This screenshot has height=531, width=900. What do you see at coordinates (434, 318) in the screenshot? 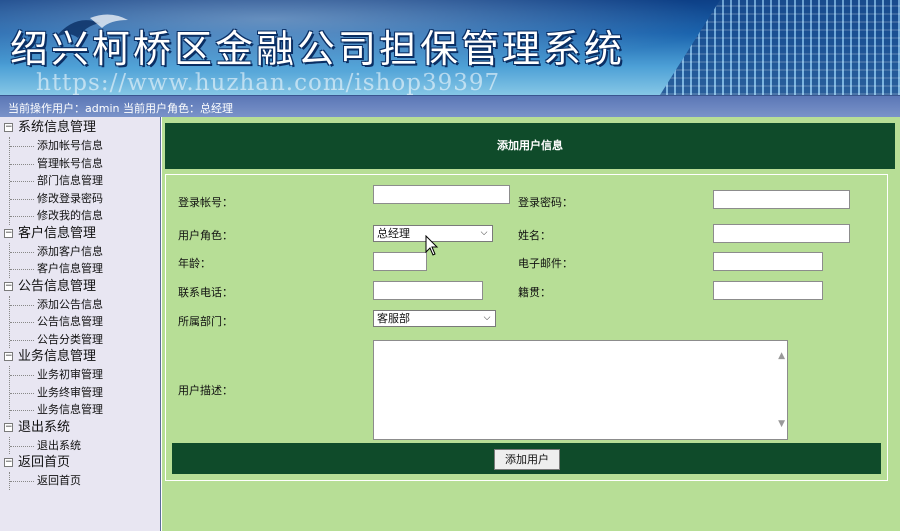
I see `department-select: 客服部 ⌵` at bounding box center [434, 318].